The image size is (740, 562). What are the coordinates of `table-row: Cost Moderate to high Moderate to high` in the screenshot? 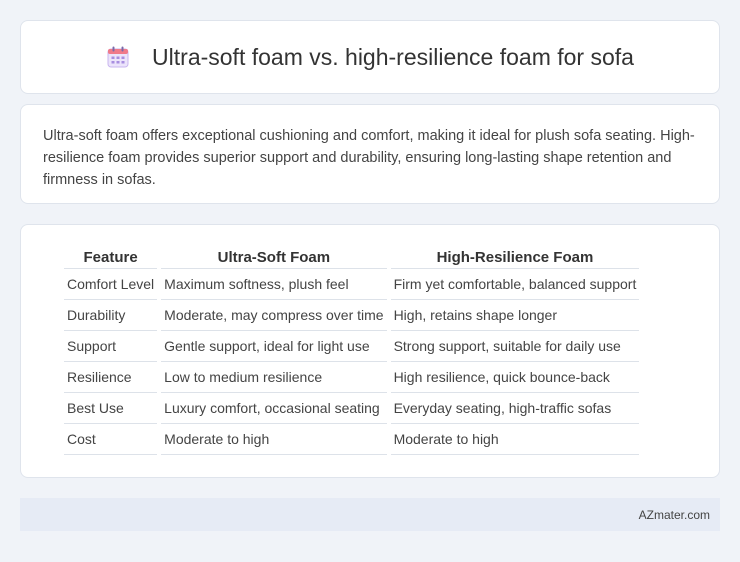 It's located at (352, 439).